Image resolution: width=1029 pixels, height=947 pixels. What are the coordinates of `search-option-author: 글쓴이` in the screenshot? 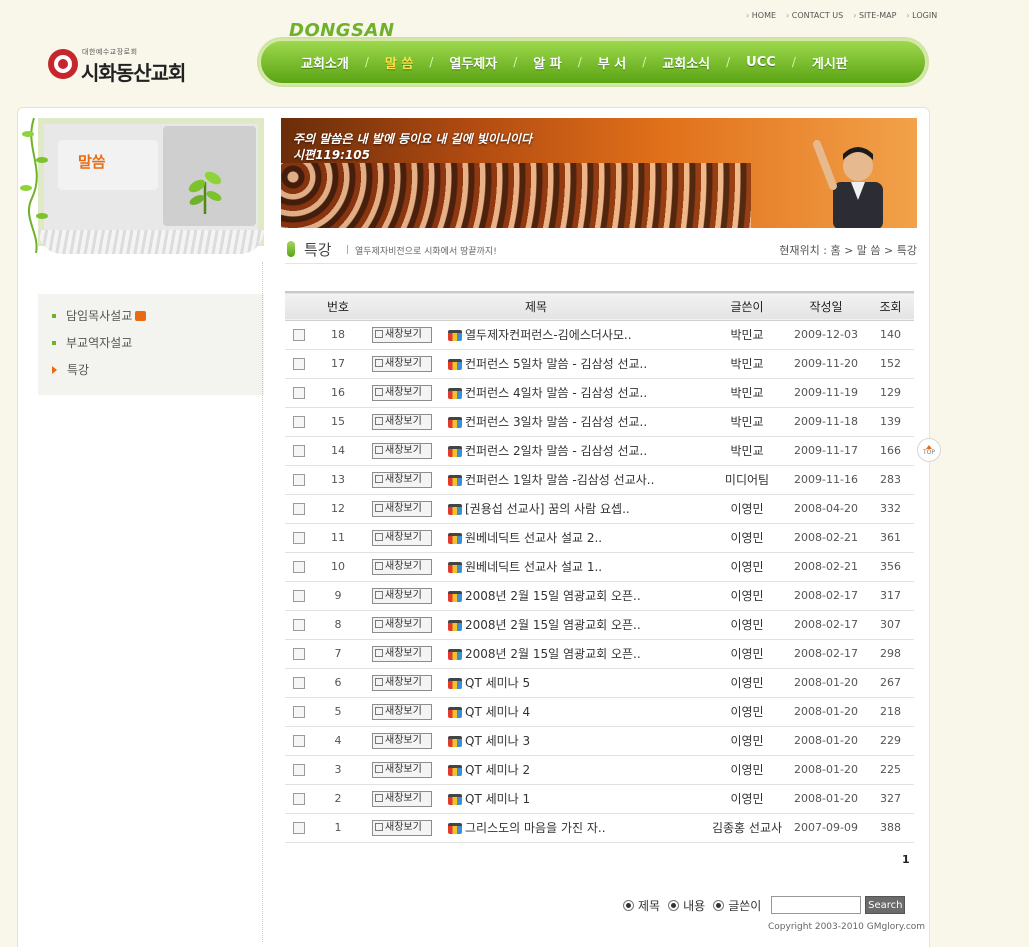 It's located at (737, 905).